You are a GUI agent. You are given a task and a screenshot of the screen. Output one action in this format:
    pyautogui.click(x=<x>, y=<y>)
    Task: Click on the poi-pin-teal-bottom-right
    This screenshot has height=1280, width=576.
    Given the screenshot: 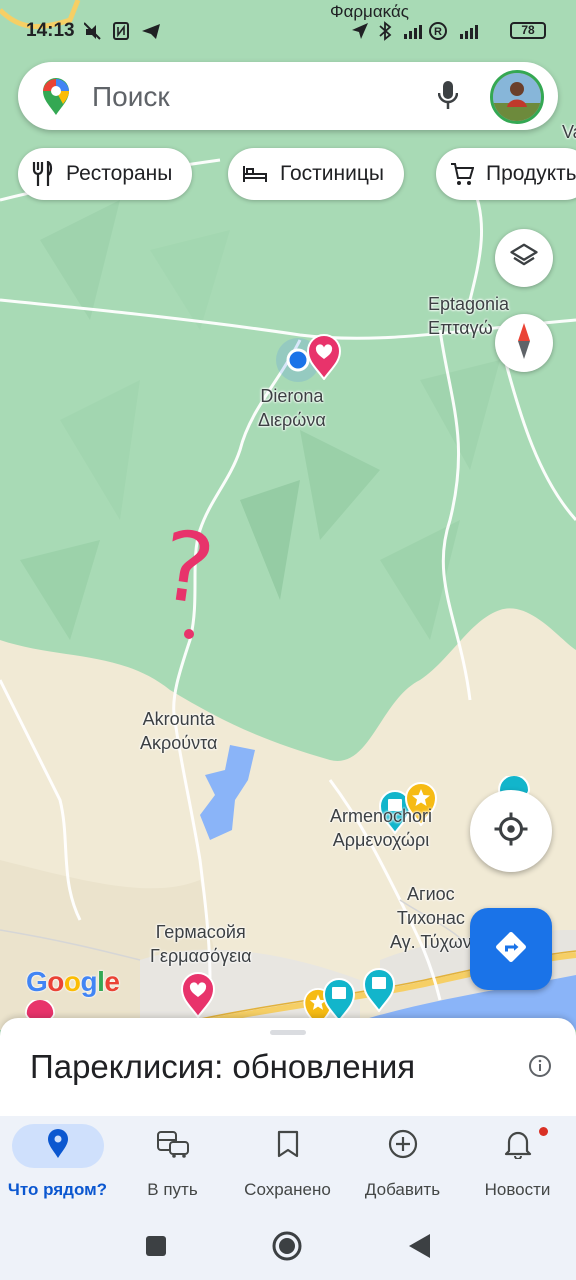 What is the action you would take?
    pyautogui.click(x=379, y=992)
    